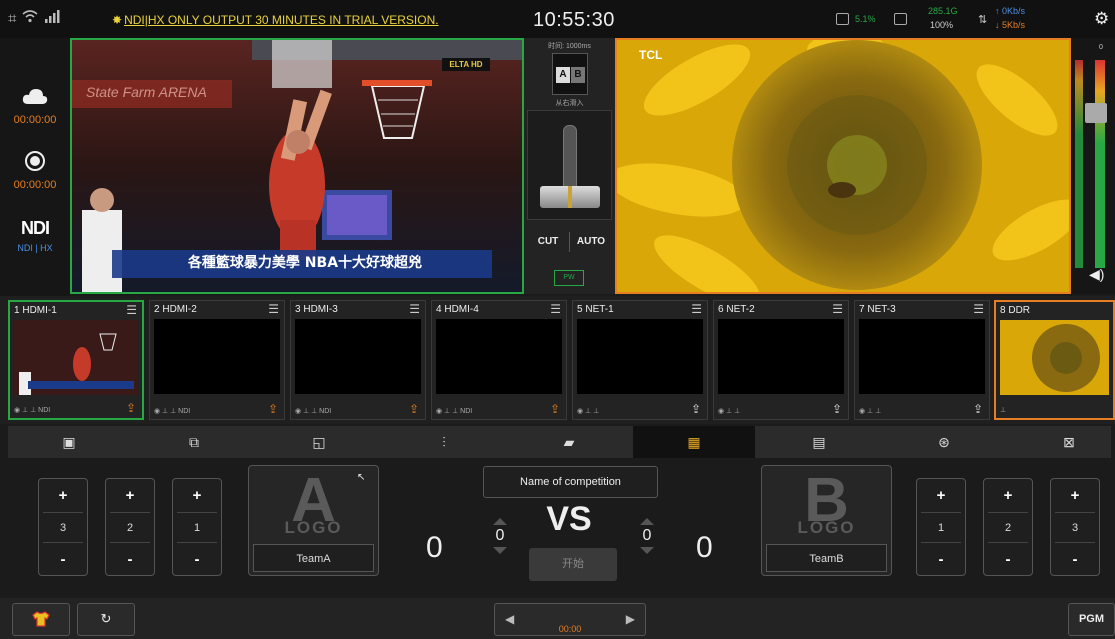  I want to click on source-tile: 3 HDMI-3 ☰ ◉ ⊥ ⊥ NDI ⇪, so click(358, 360).